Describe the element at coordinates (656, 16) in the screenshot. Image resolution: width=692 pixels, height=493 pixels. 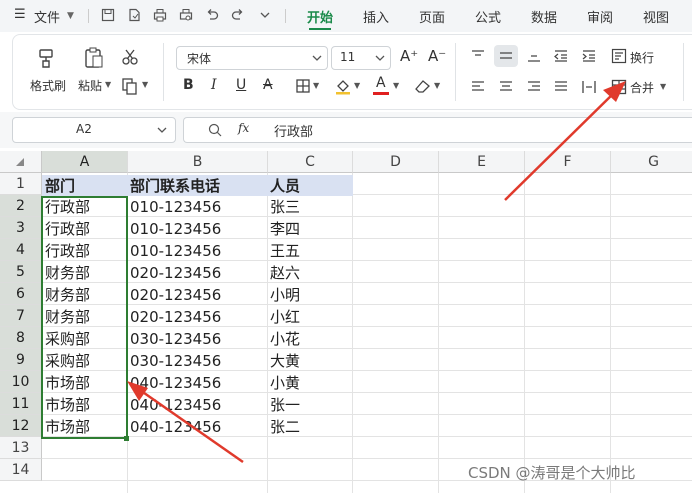
I see `tab-view: 视图` at that location.